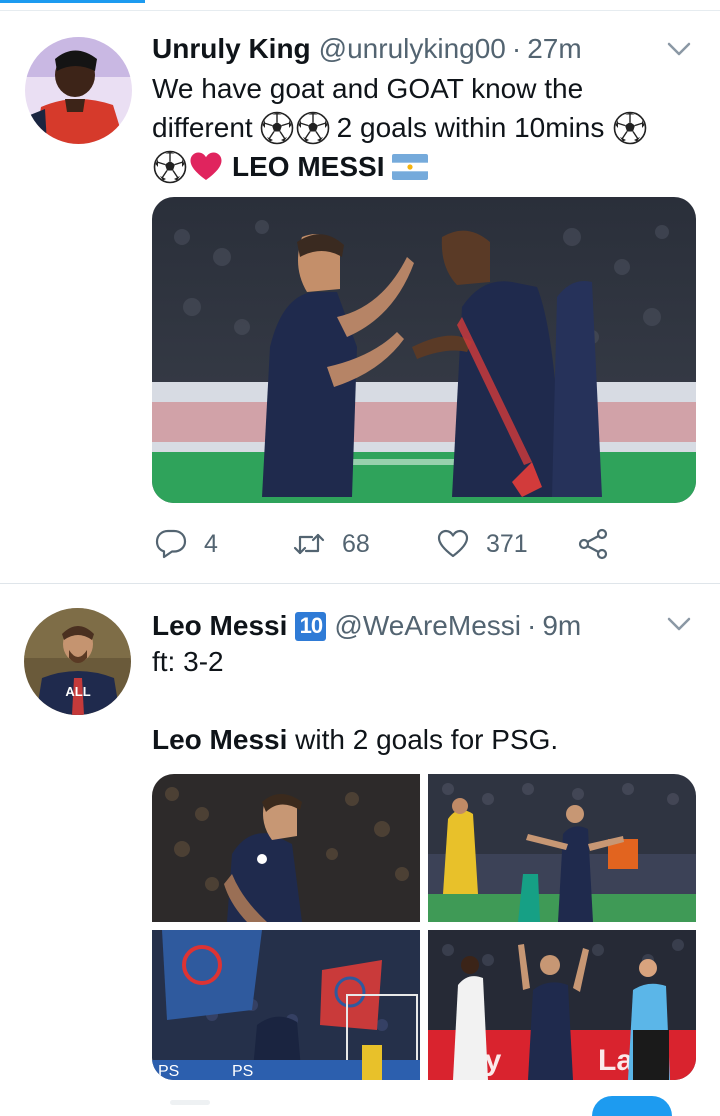 This screenshot has height=1116, width=720. I want to click on author-name: Unruly King, so click(231, 49).